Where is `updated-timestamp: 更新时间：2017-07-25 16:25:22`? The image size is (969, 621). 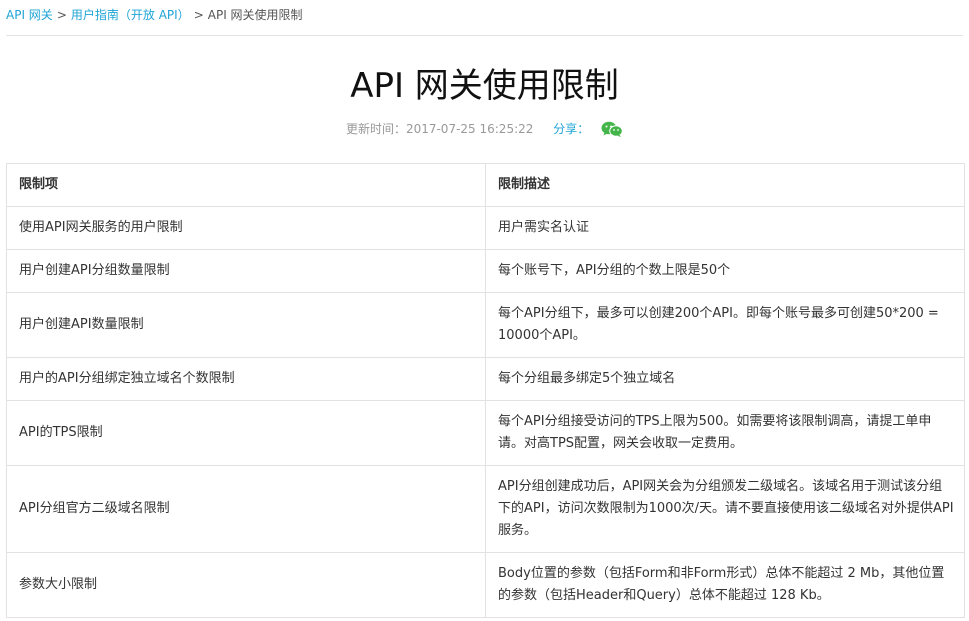
updated-timestamp: 更新时间：2017-07-25 16:25:22 is located at coordinates (439, 129).